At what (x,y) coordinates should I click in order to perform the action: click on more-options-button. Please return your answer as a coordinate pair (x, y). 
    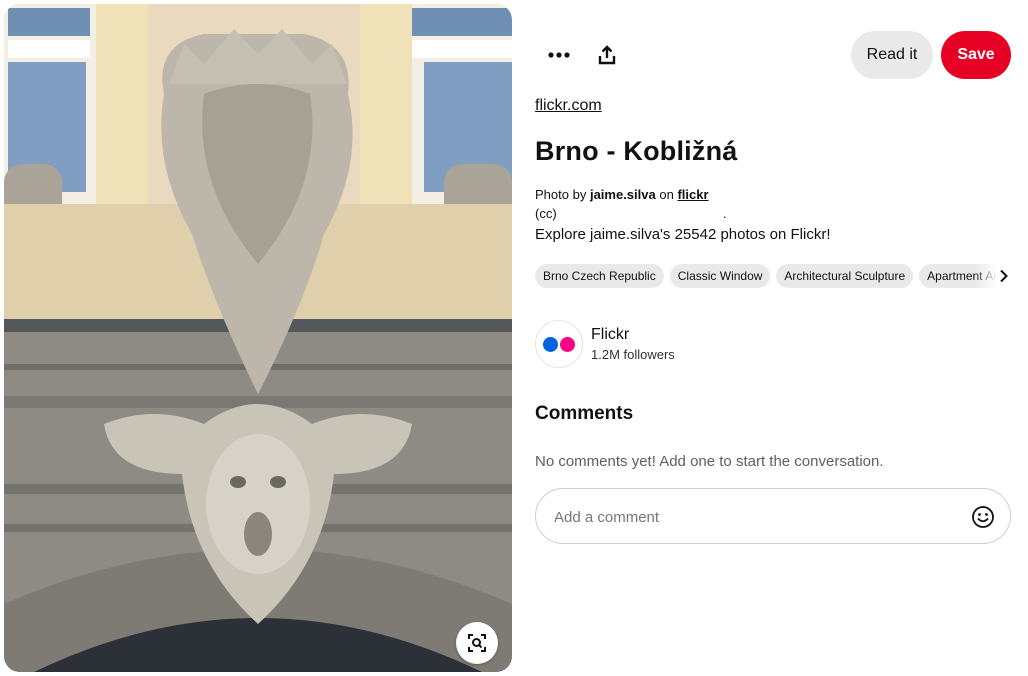
    Looking at the image, I should click on (559, 55).